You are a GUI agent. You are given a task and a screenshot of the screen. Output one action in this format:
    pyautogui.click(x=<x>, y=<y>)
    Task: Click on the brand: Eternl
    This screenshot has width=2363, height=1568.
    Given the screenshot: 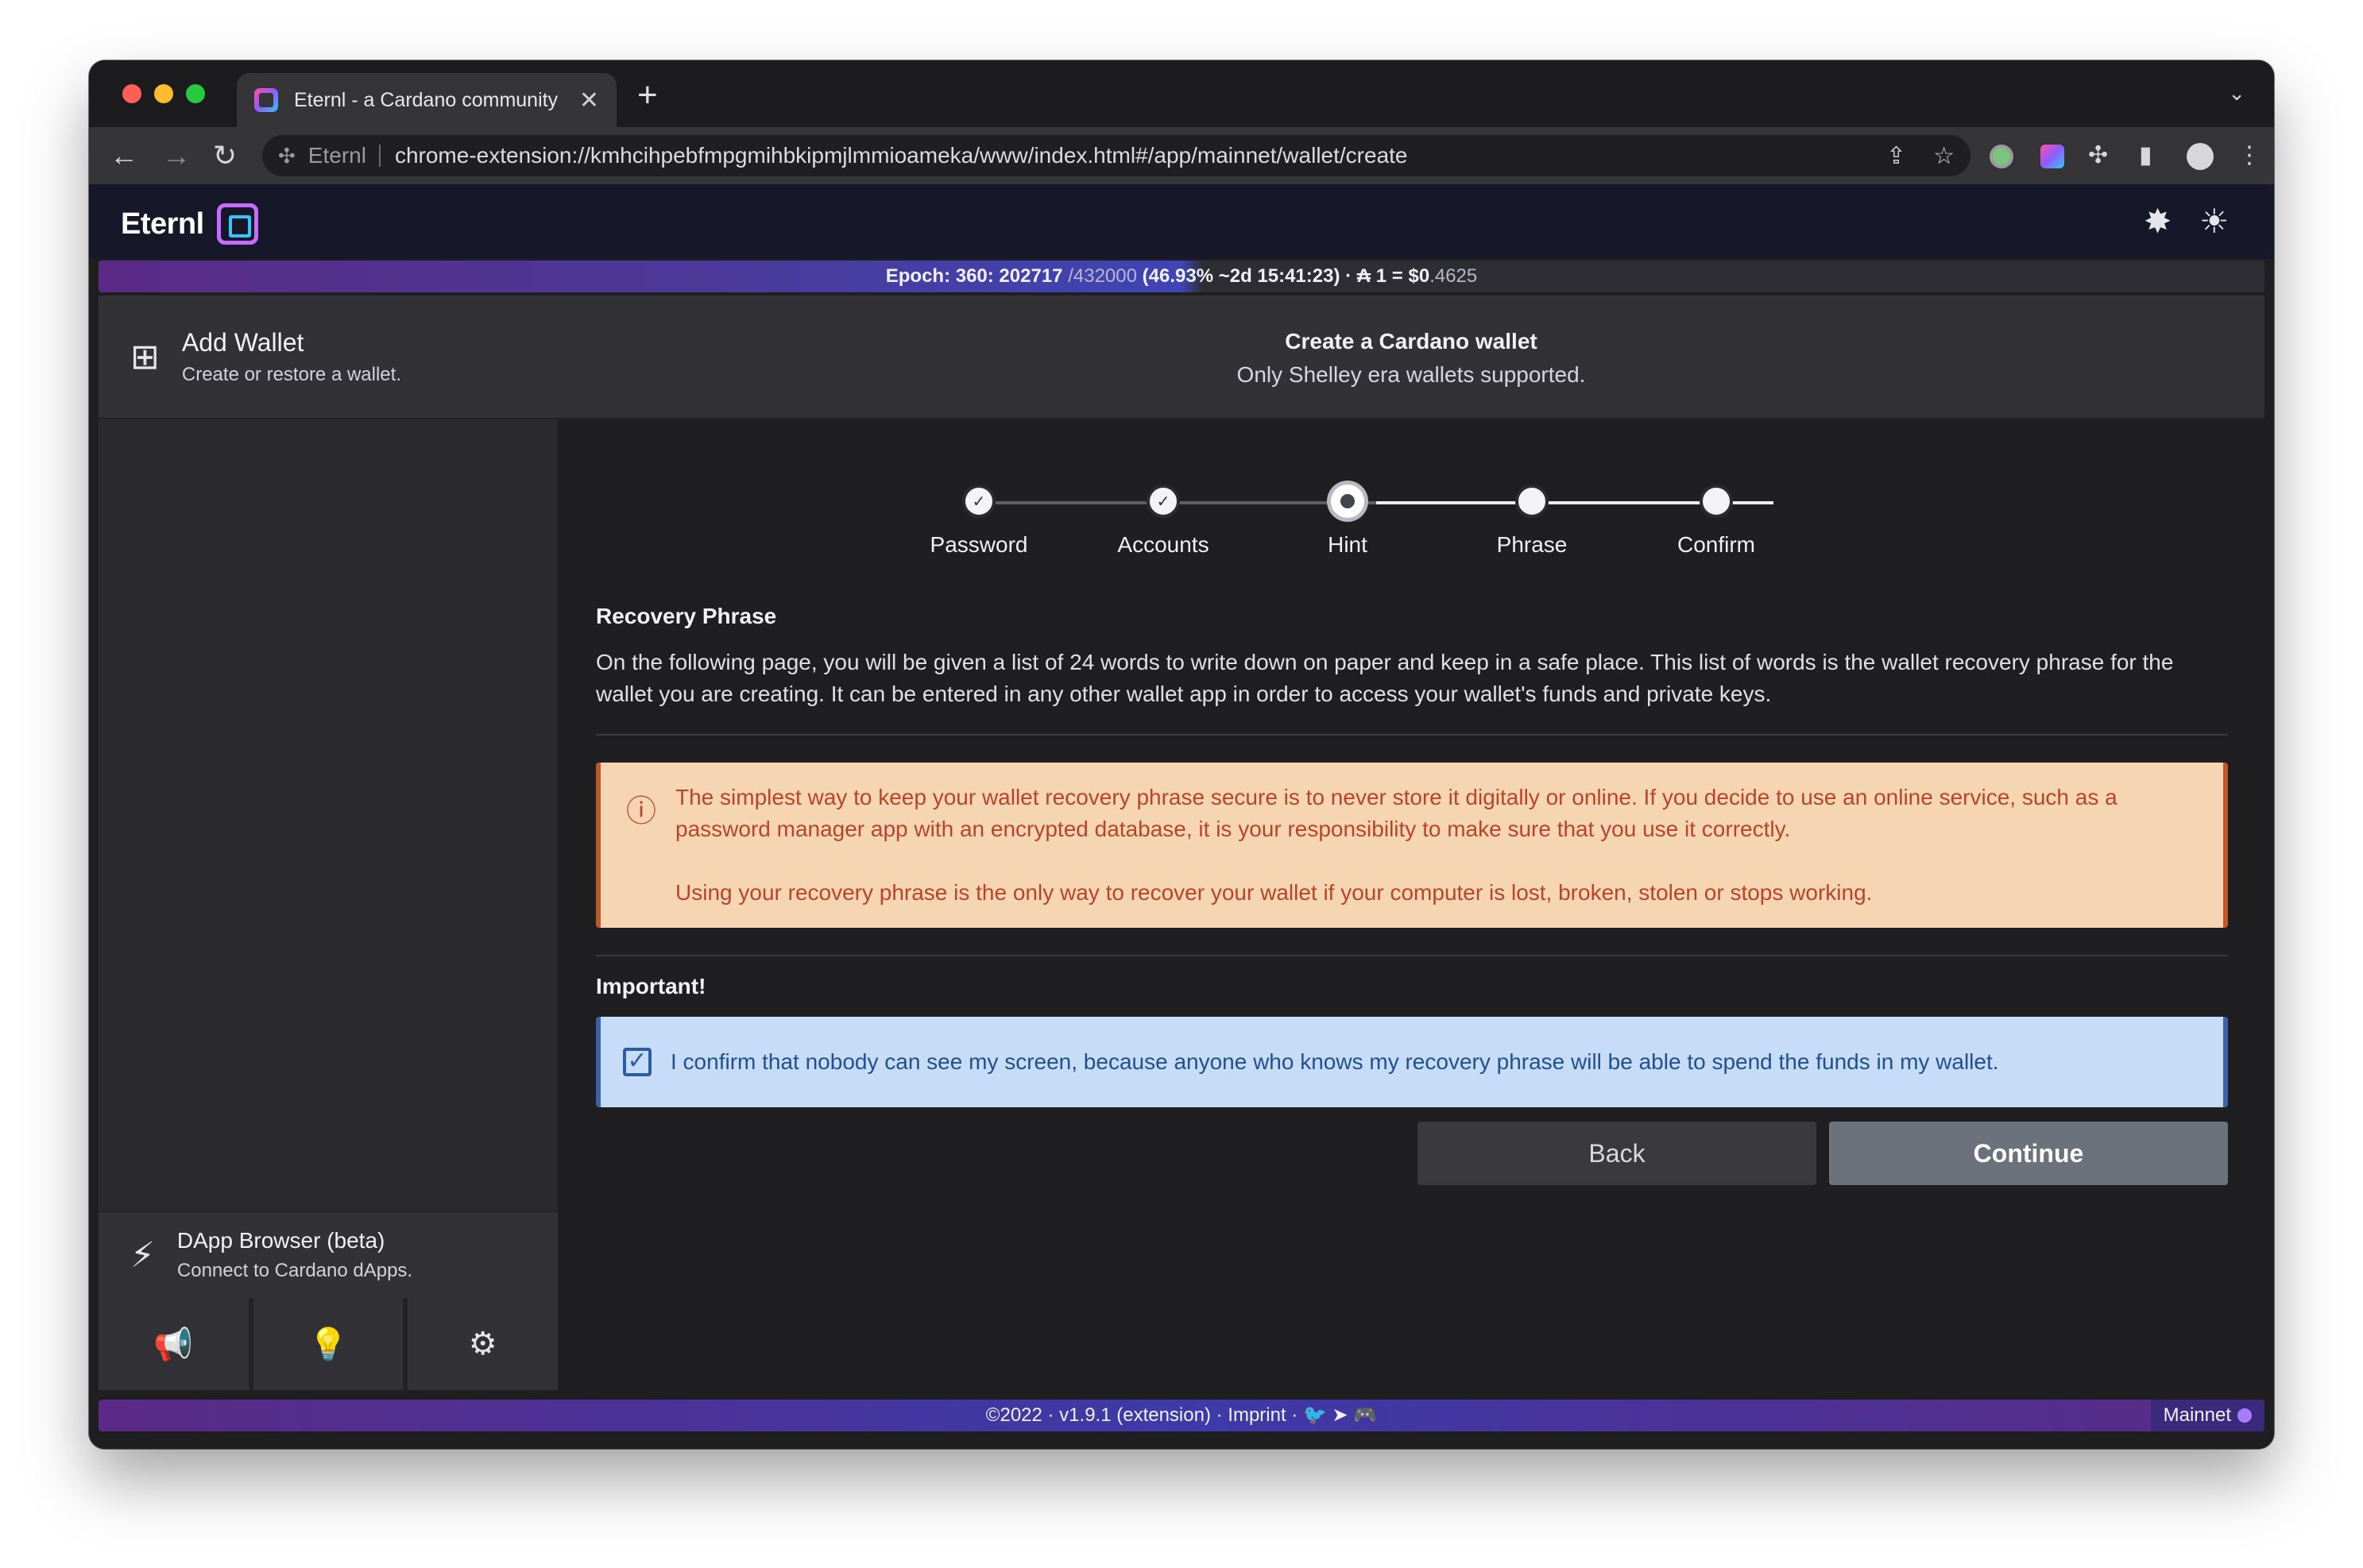 What is the action you would take?
    pyautogui.click(x=189, y=224)
    